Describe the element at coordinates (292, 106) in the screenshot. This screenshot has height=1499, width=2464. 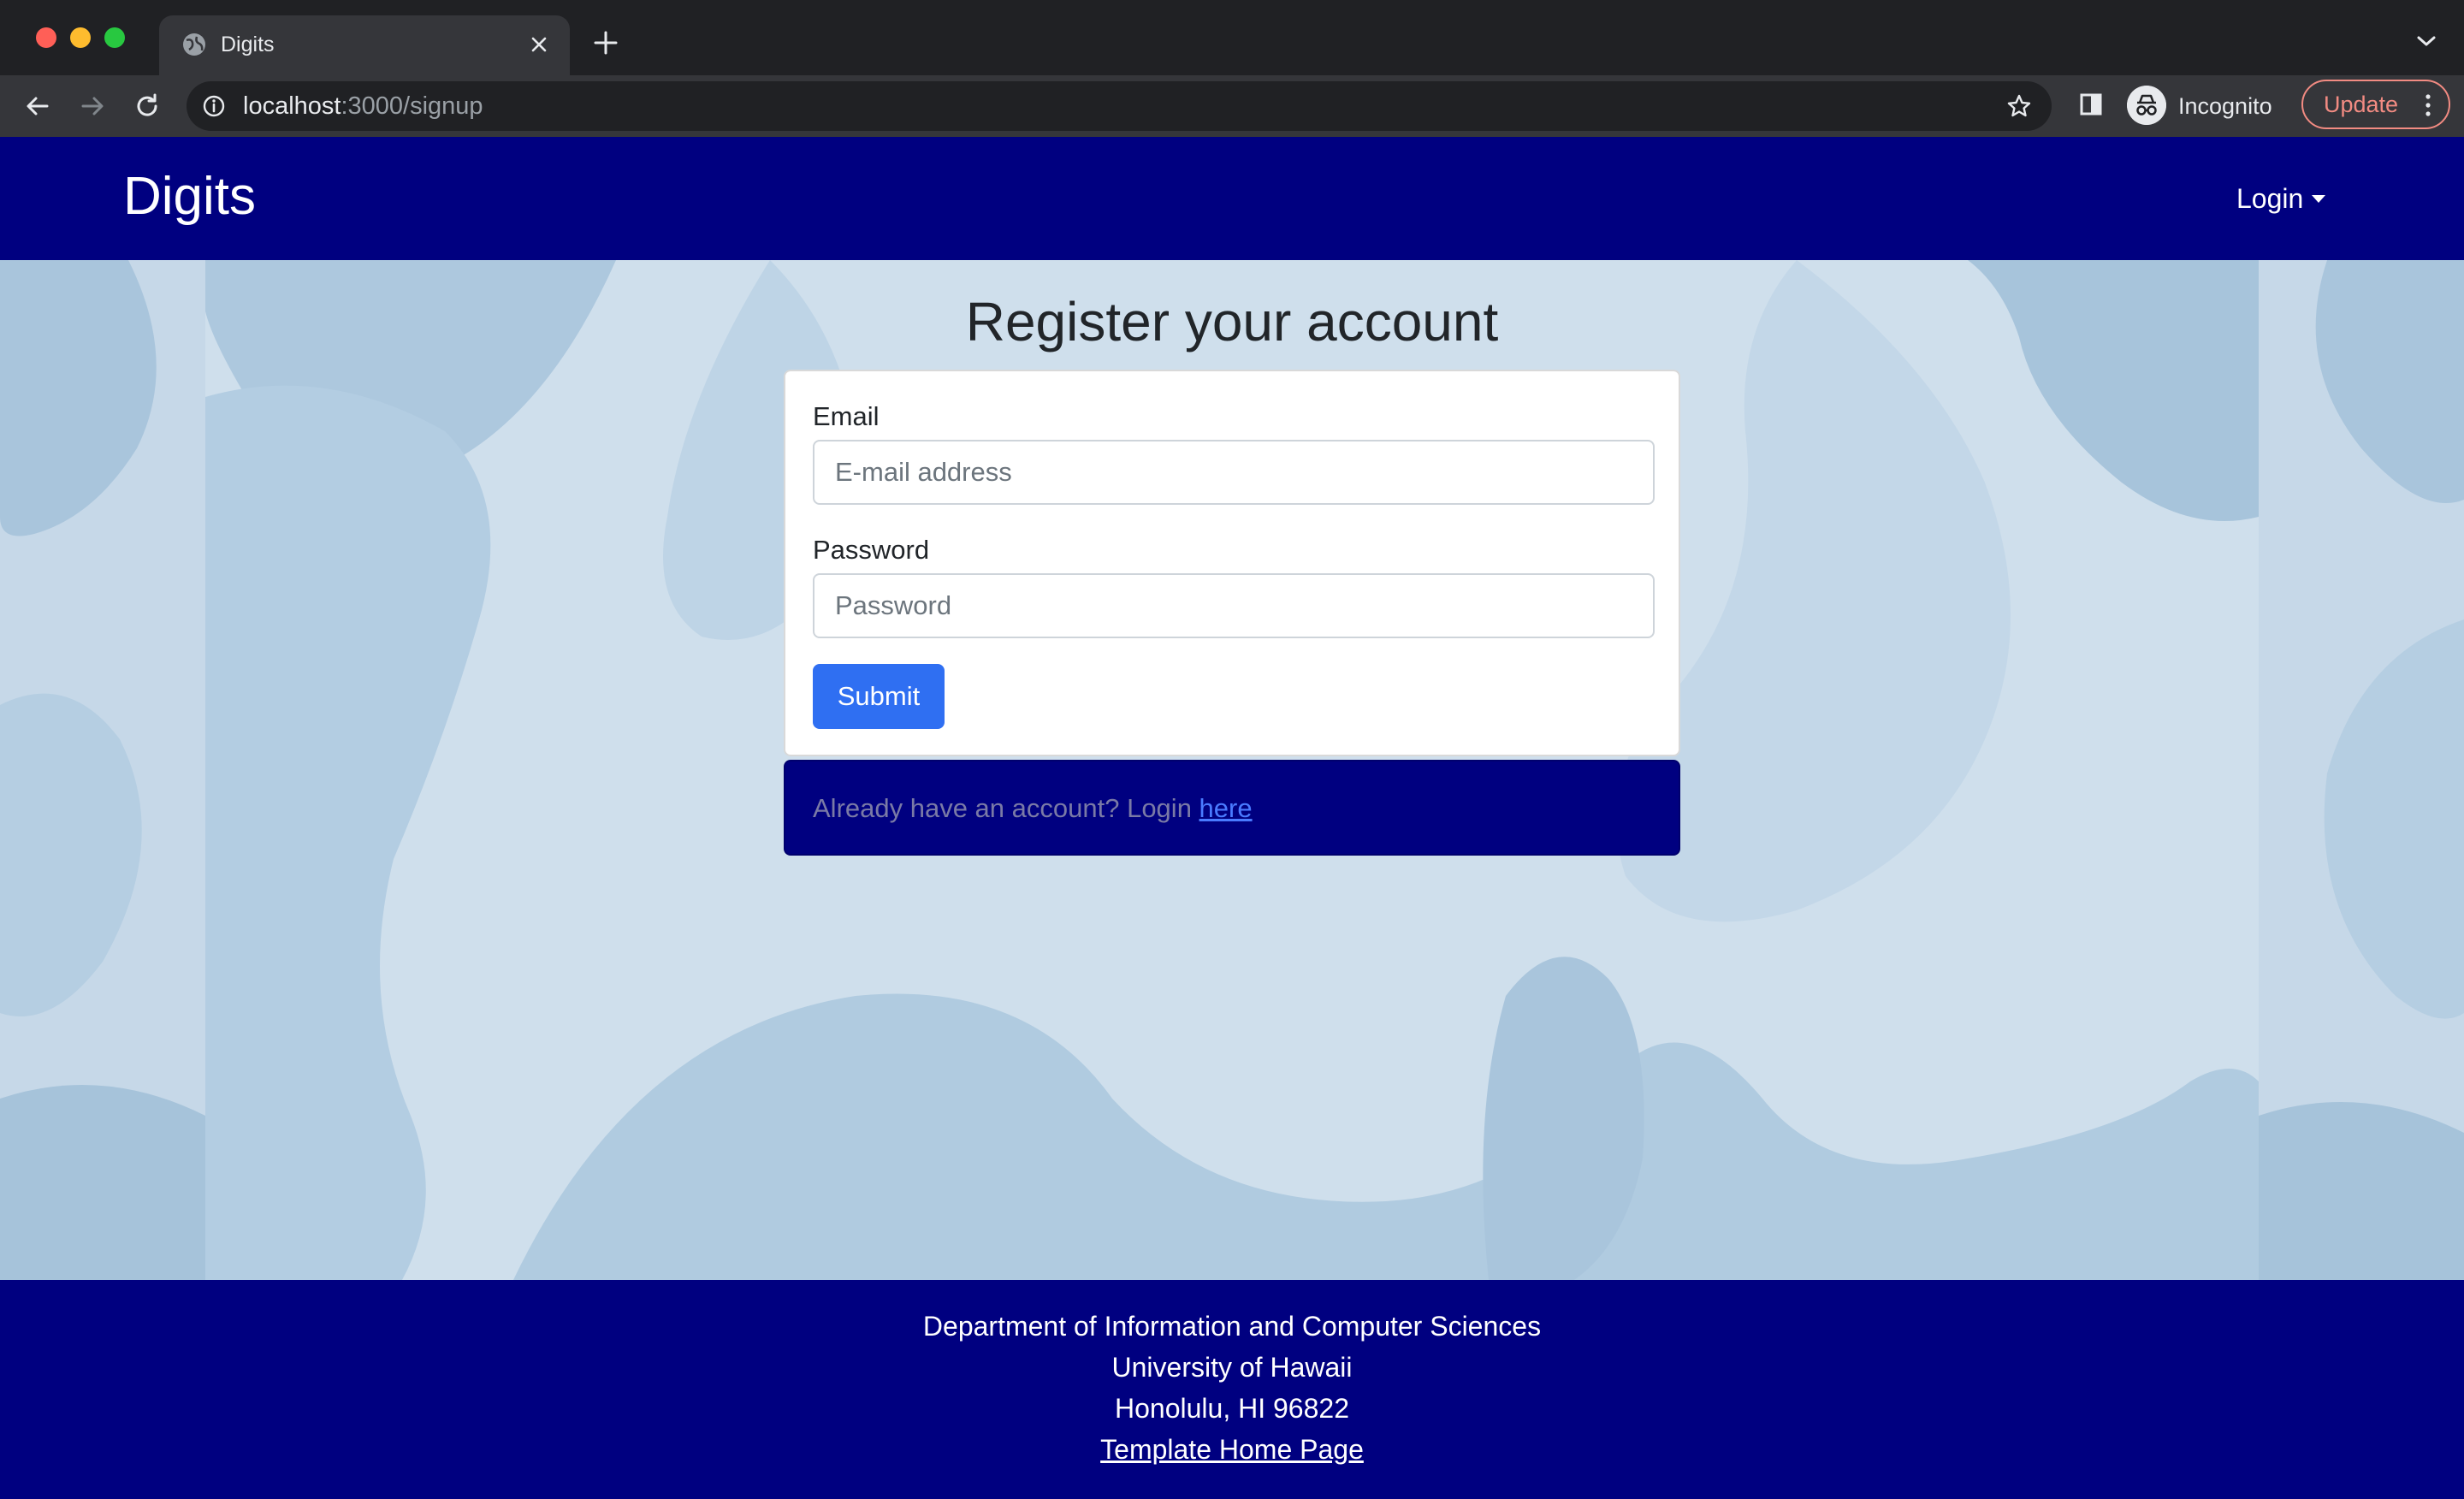
I see `url-host: localhost` at that location.